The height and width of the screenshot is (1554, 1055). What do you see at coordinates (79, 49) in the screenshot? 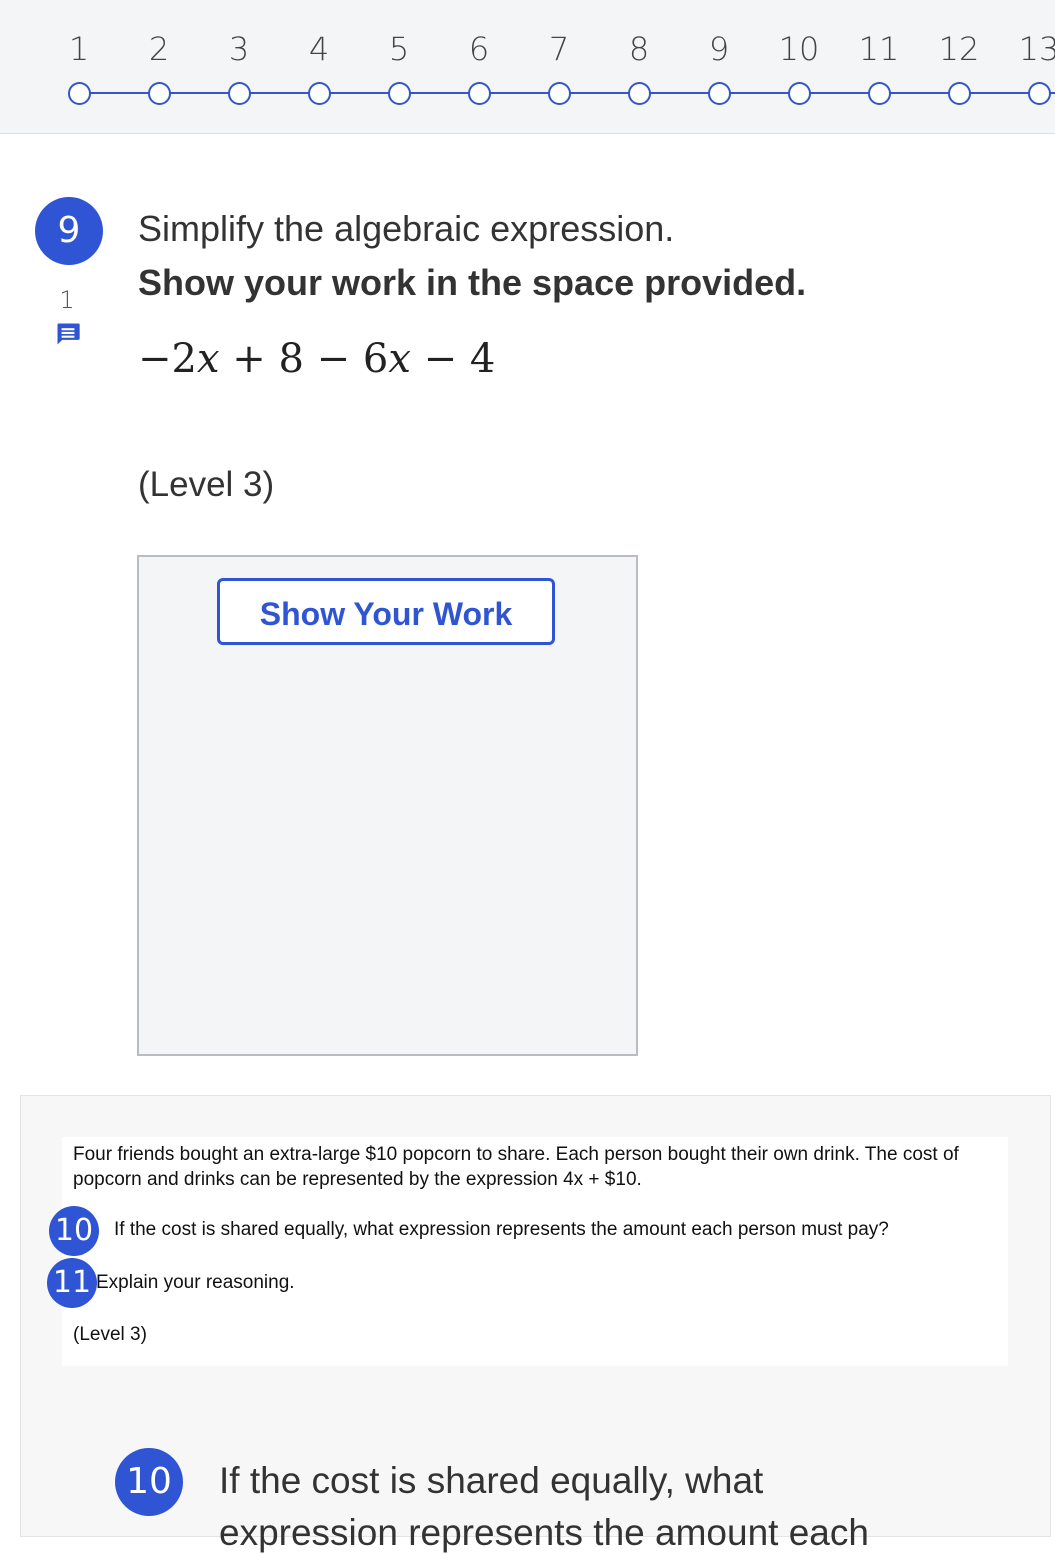
I see `nav-step-number: 1` at bounding box center [79, 49].